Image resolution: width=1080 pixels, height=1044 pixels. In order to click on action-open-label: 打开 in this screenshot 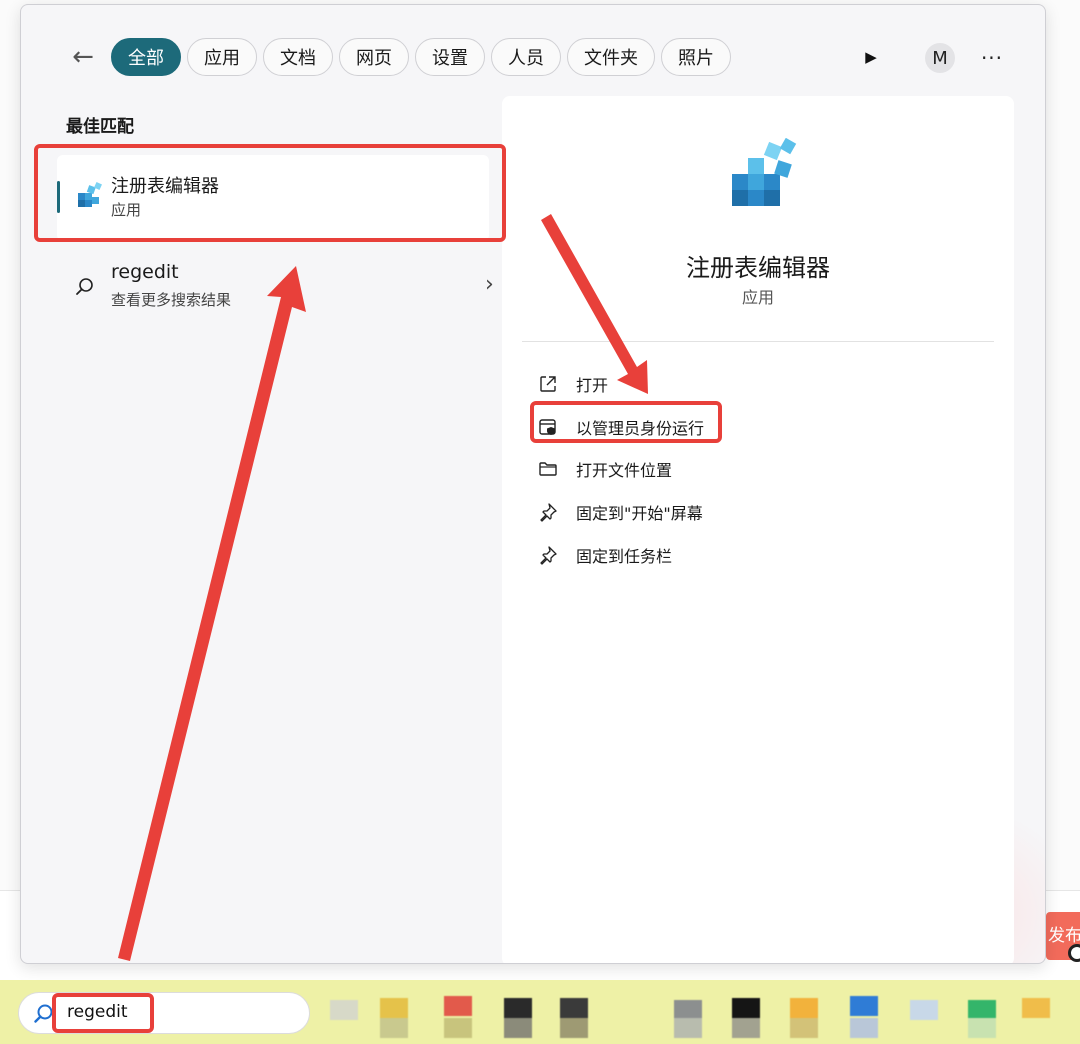, I will do `click(592, 385)`.